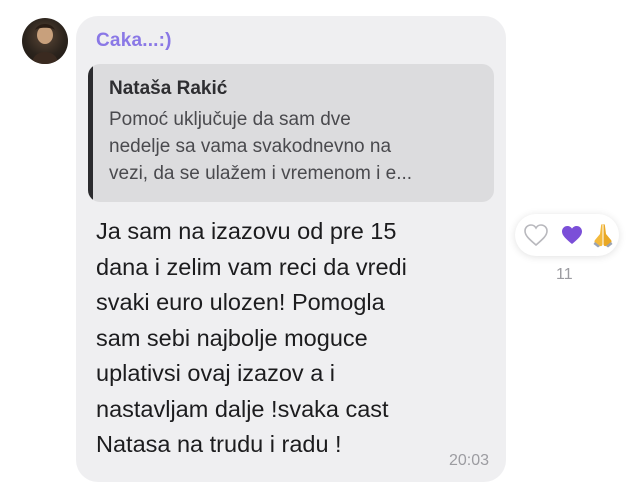 The image size is (640, 493). What do you see at coordinates (168, 88) in the screenshot?
I see `quote-author: Nataša Rakić` at bounding box center [168, 88].